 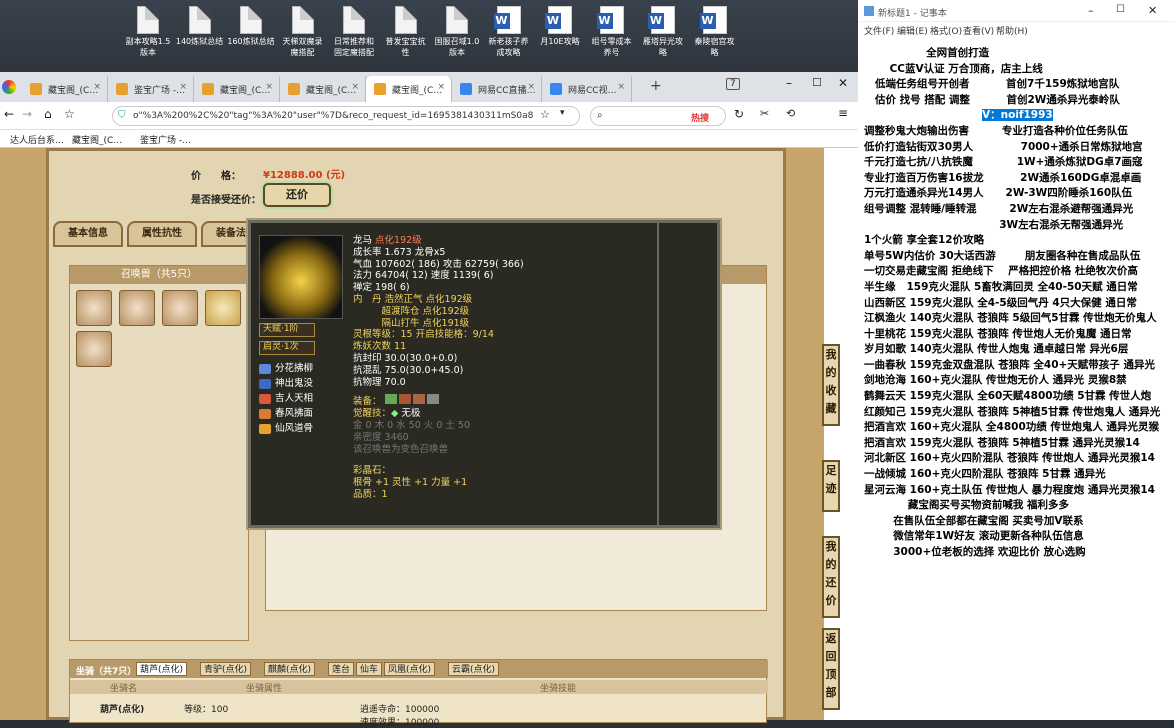 What do you see at coordinates (912, 30) in the screenshot?
I see `notepad-menu-item: 编辑(E)` at bounding box center [912, 30].